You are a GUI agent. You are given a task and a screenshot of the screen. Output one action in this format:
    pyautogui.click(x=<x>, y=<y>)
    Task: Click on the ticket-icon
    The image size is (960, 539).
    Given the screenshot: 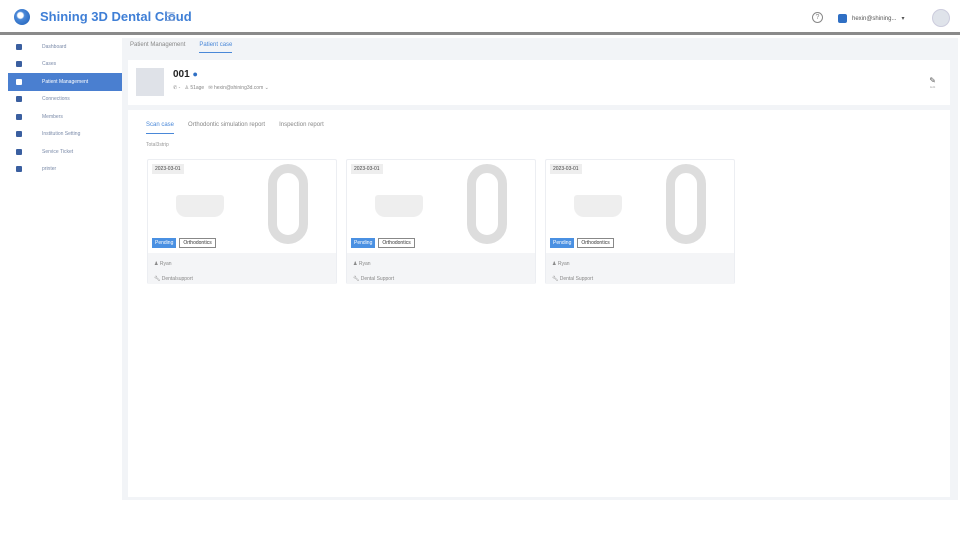 What is the action you would take?
    pyautogui.click(x=19, y=151)
    